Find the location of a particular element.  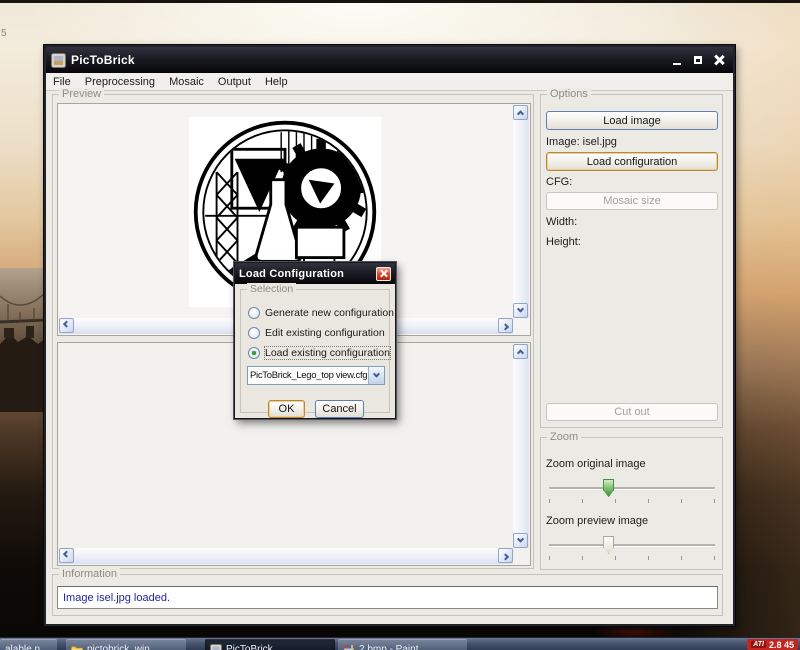

radio-icon is located at coordinates (254, 333).